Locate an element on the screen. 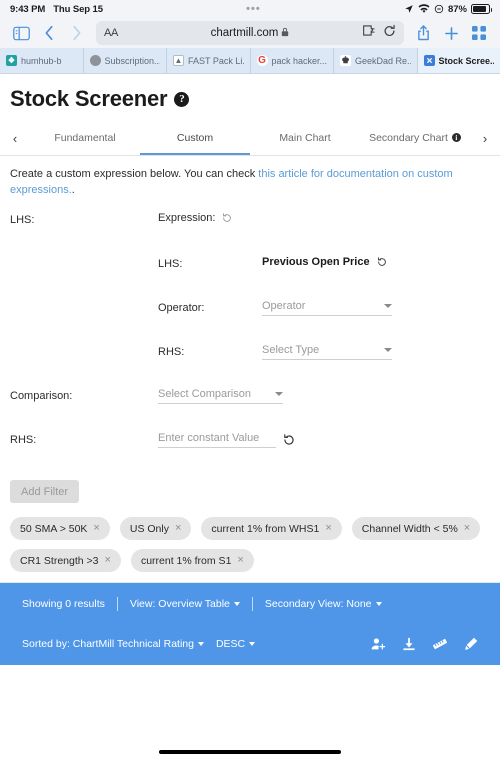  rhs-type-value: Select Type is located at coordinates (291, 350).